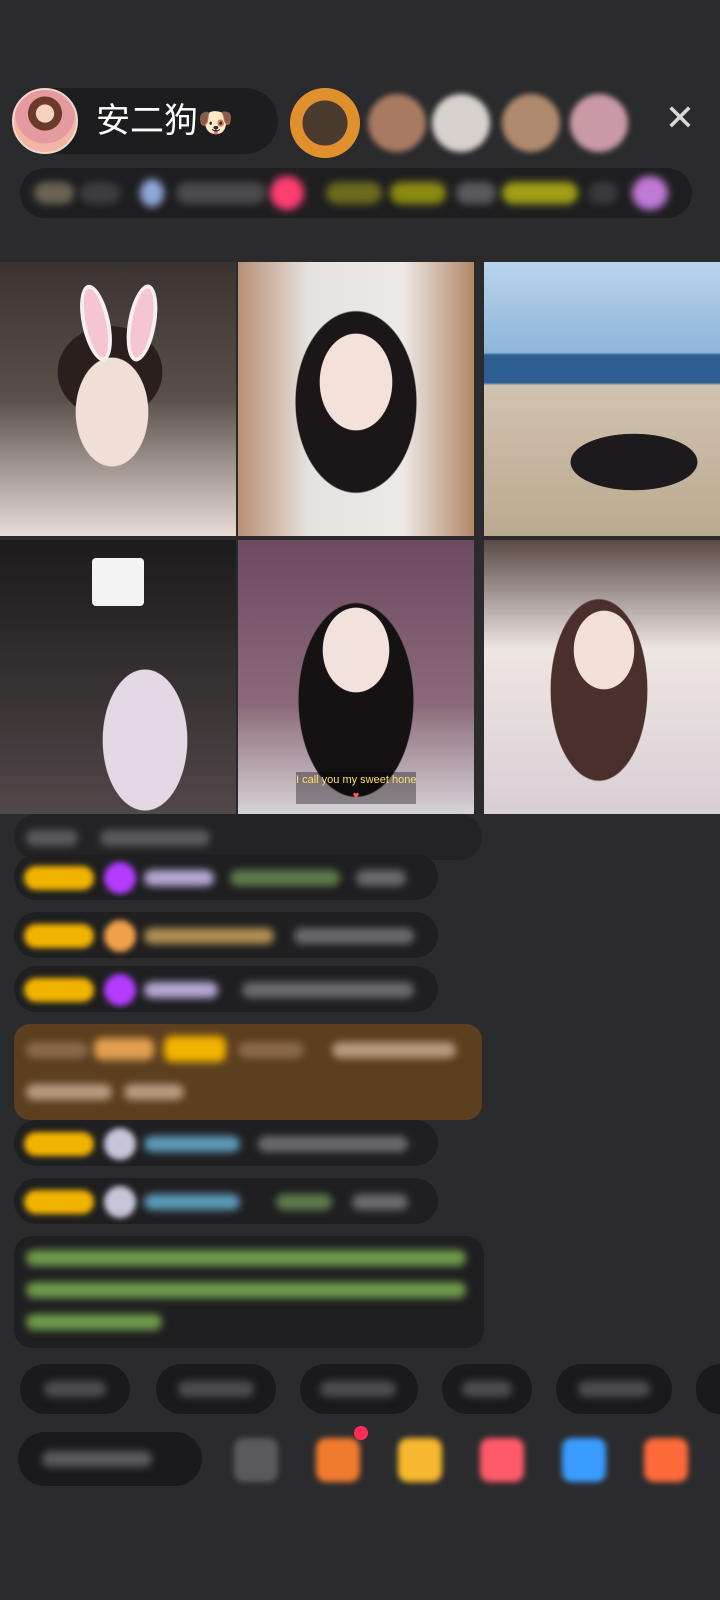 This screenshot has height=1600, width=720. I want to click on close-icon: ✕, so click(680, 119).